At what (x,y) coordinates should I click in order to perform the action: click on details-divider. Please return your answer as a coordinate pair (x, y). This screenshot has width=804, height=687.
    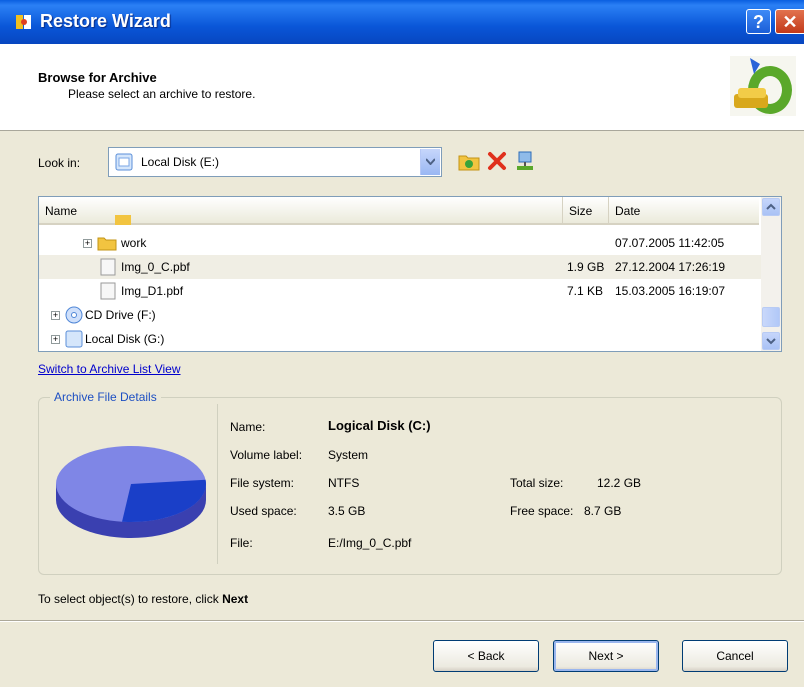
    Looking at the image, I should click on (217, 484).